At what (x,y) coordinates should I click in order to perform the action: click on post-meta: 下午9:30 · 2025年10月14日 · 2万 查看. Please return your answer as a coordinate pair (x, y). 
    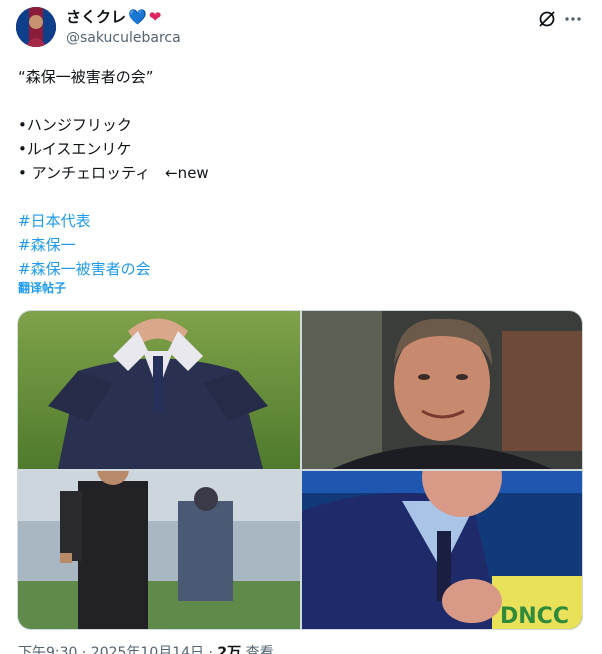
    Looking at the image, I should click on (146, 649).